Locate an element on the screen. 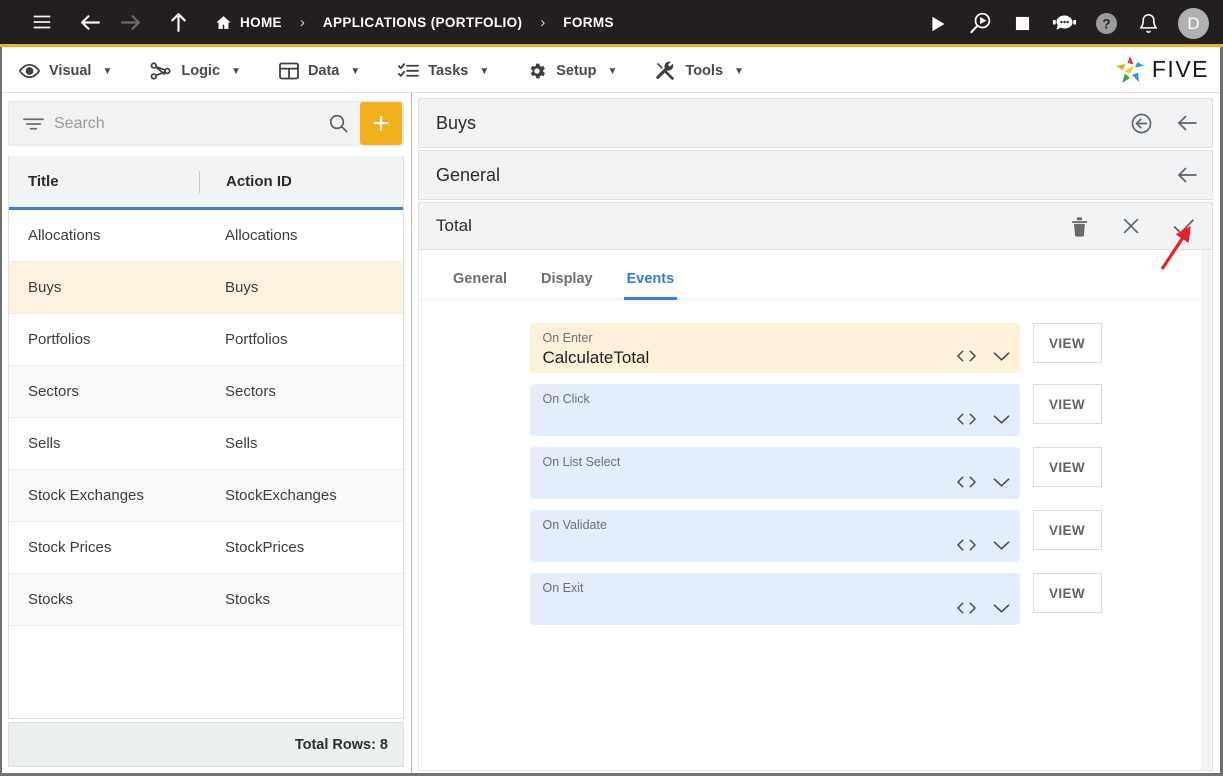 The image size is (1223, 776). breadcrumb-applications: APPLICATIONS (PORTFOLIO) is located at coordinates (422, 22).